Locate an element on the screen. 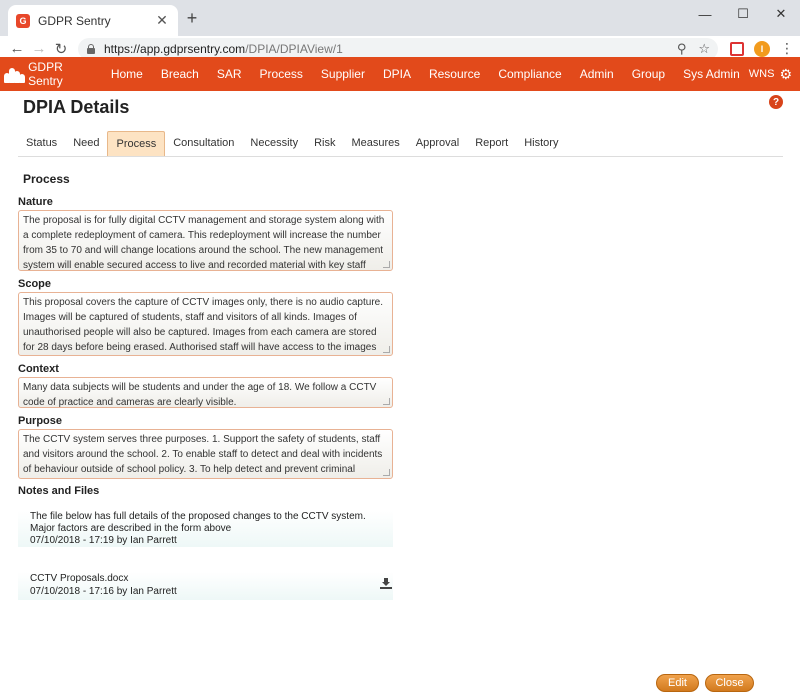 The image size is (800, 696). section-title: Process is located at coordinates (46, 179).